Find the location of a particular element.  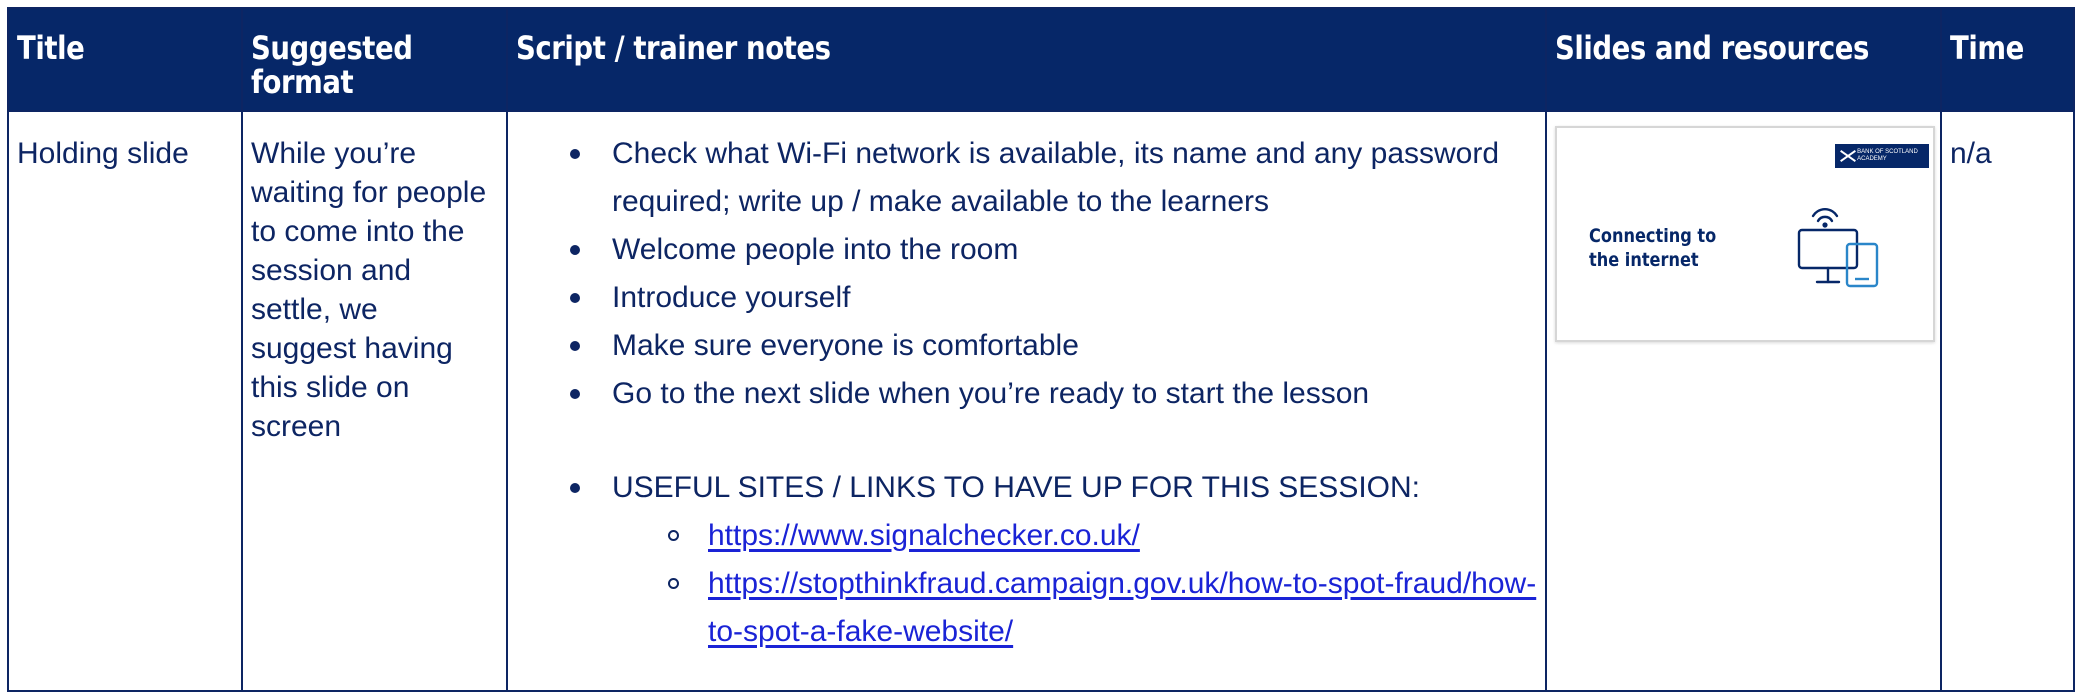

slide-title: Connecting to the internet is located at coordinates (1653, 248).